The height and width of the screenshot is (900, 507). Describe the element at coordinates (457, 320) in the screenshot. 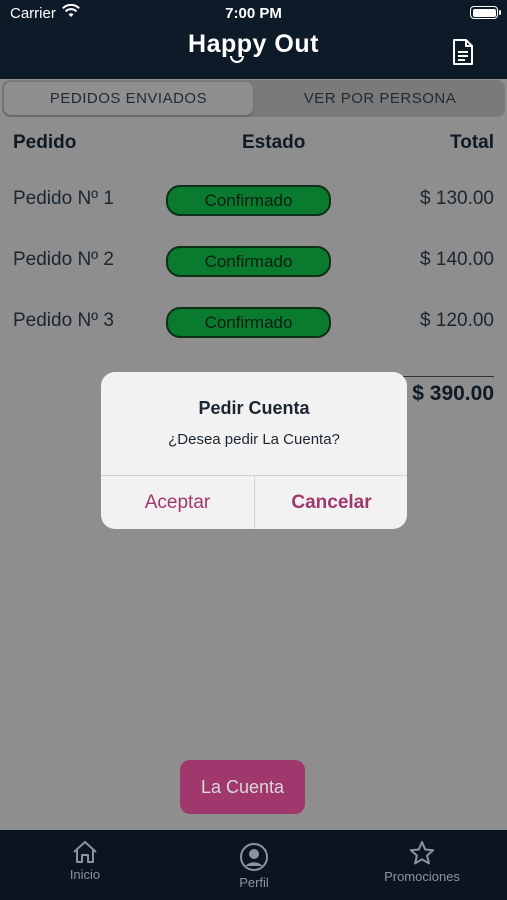

I see `row-total: $ 120.00` at that location.